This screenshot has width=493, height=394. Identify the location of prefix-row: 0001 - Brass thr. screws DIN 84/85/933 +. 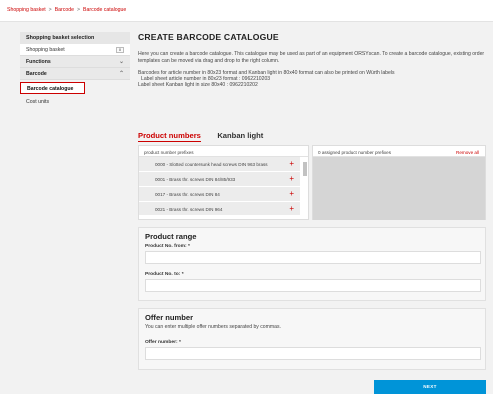
(219, 179).